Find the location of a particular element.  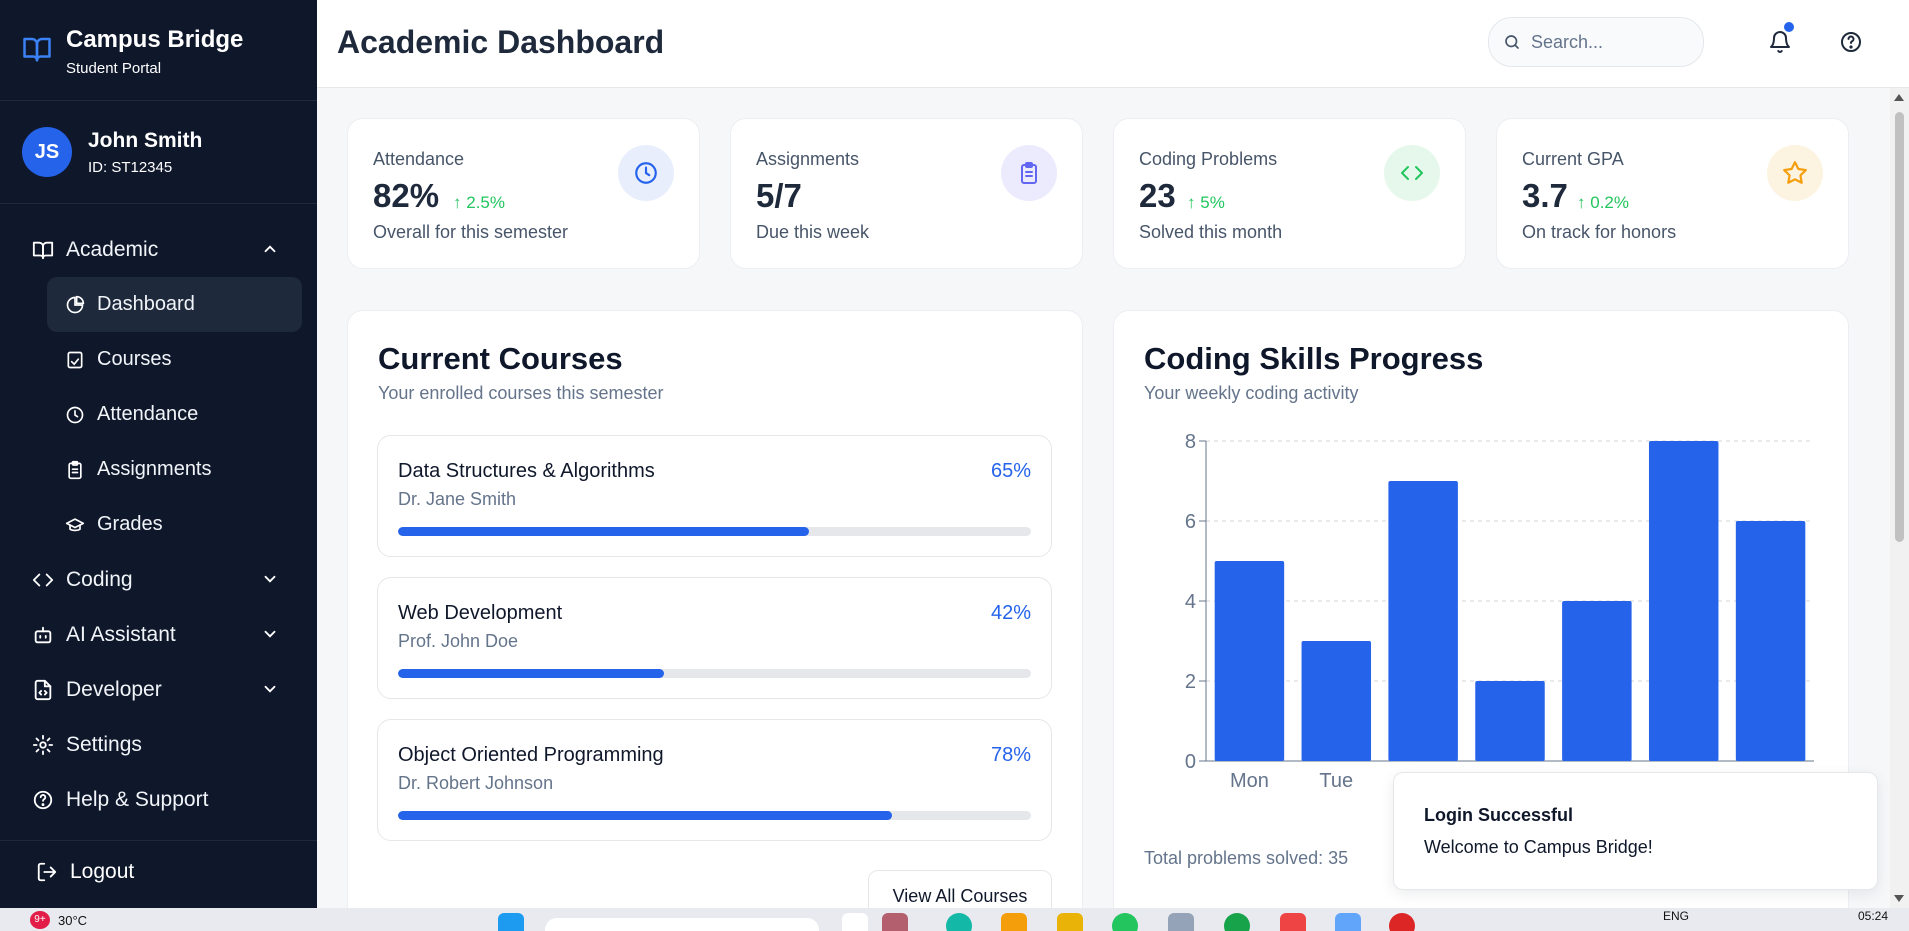

system-clock: 05:24 is located at coordinates (1873, 916).